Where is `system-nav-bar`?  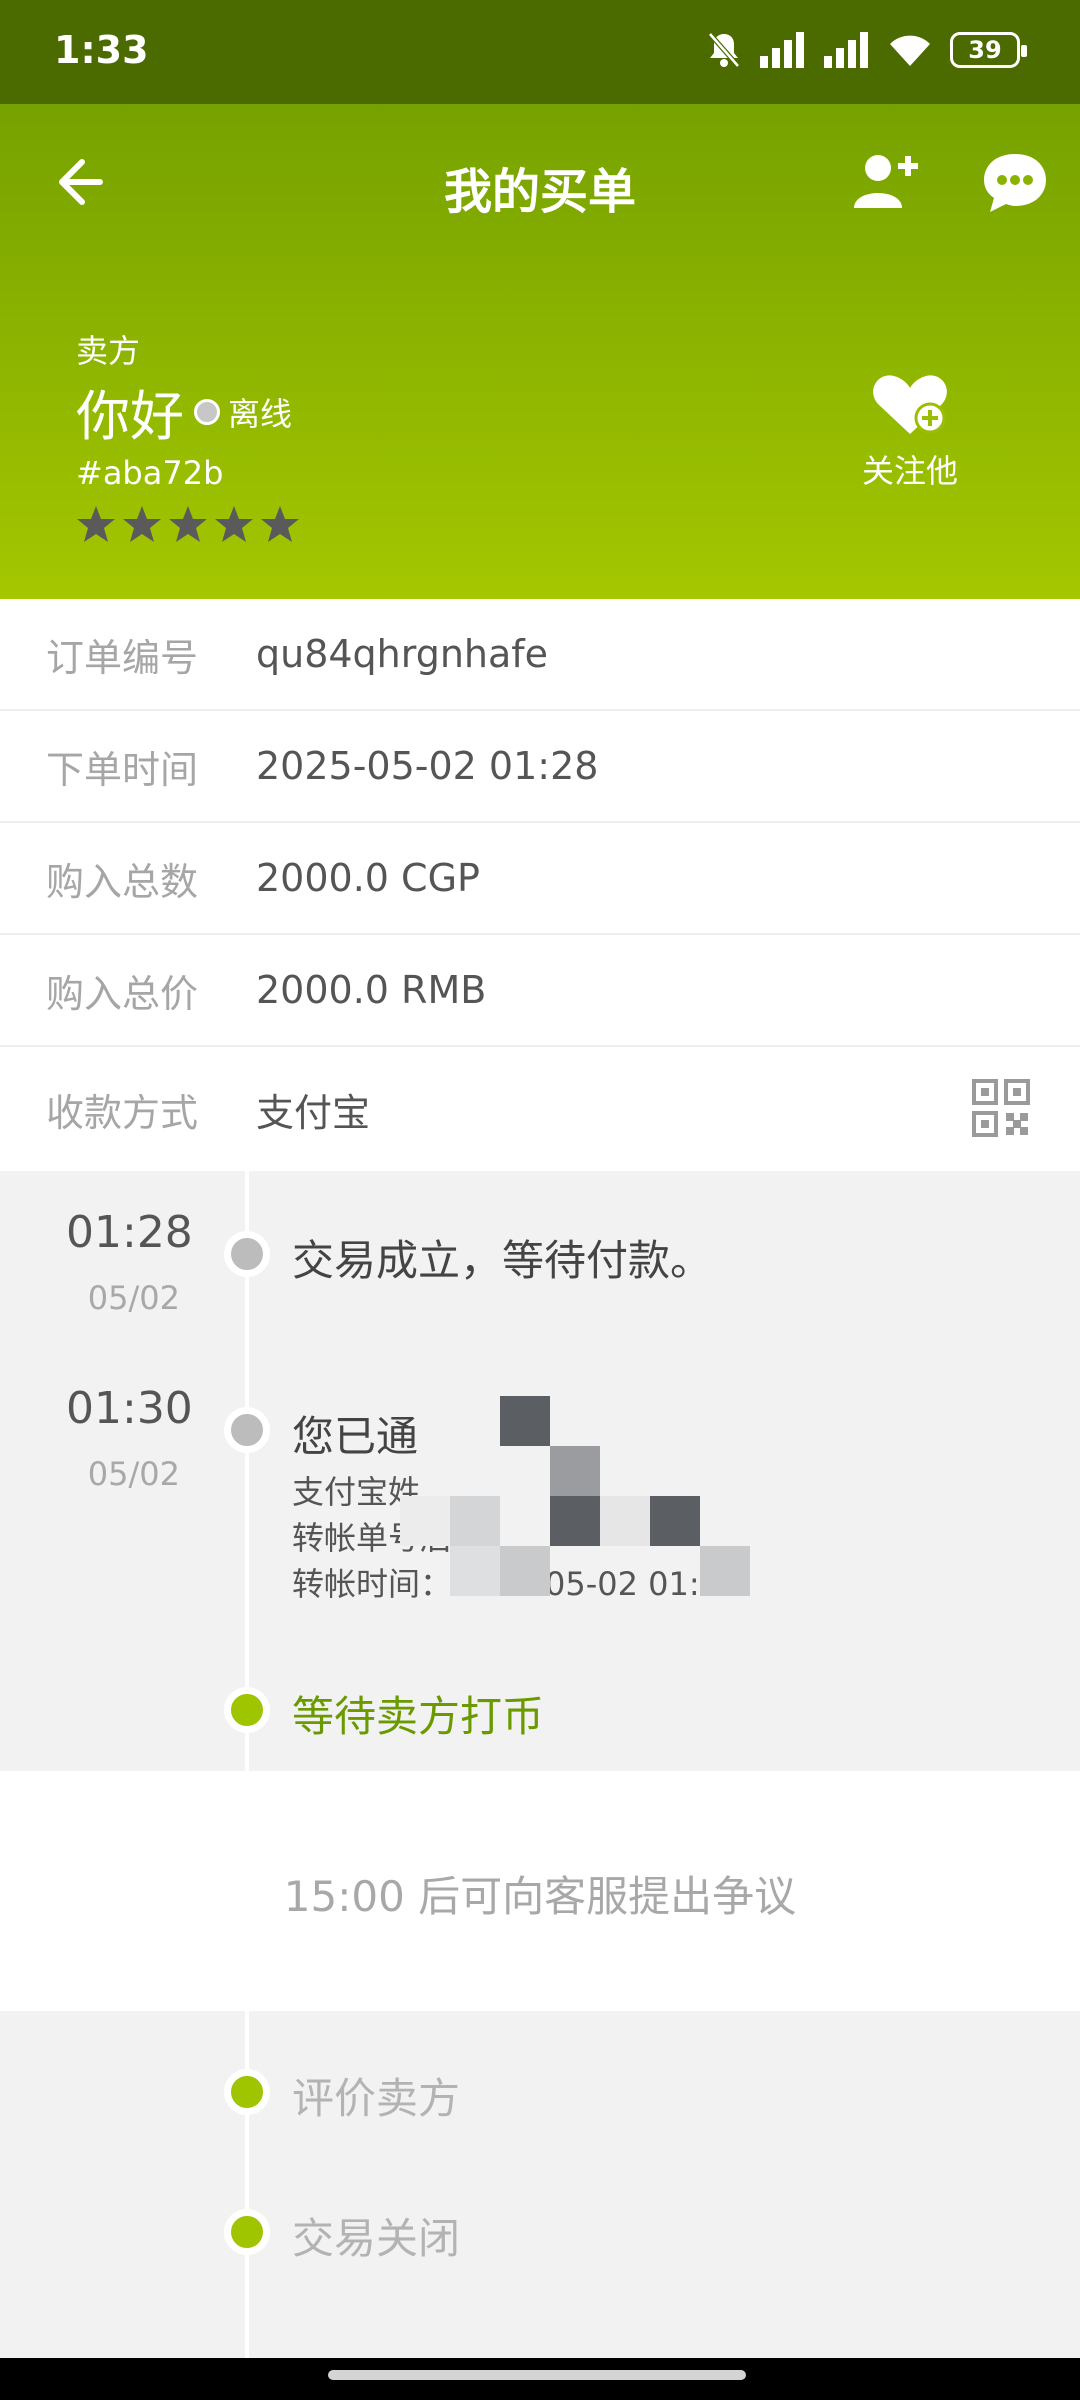 system-nav-bar is located at coordinates (540, 2379).